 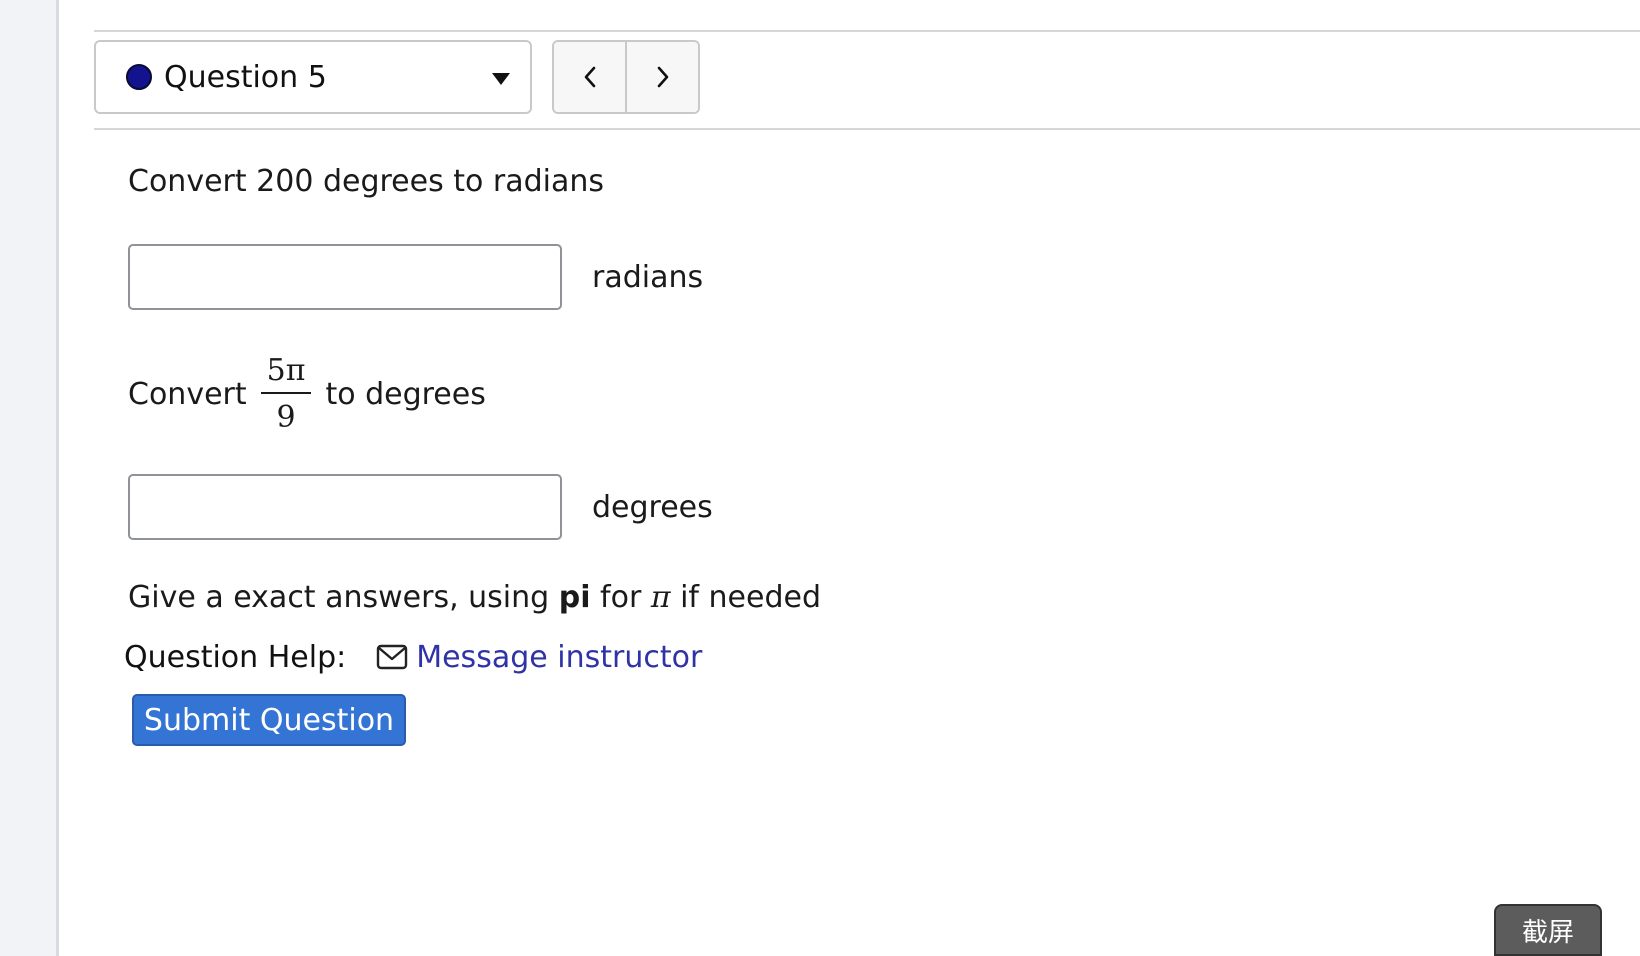 What do you see at coordinates (405, 394) in the screenshot?
I see `part2-suffix: to degrees` at bounding box center [405, 394].